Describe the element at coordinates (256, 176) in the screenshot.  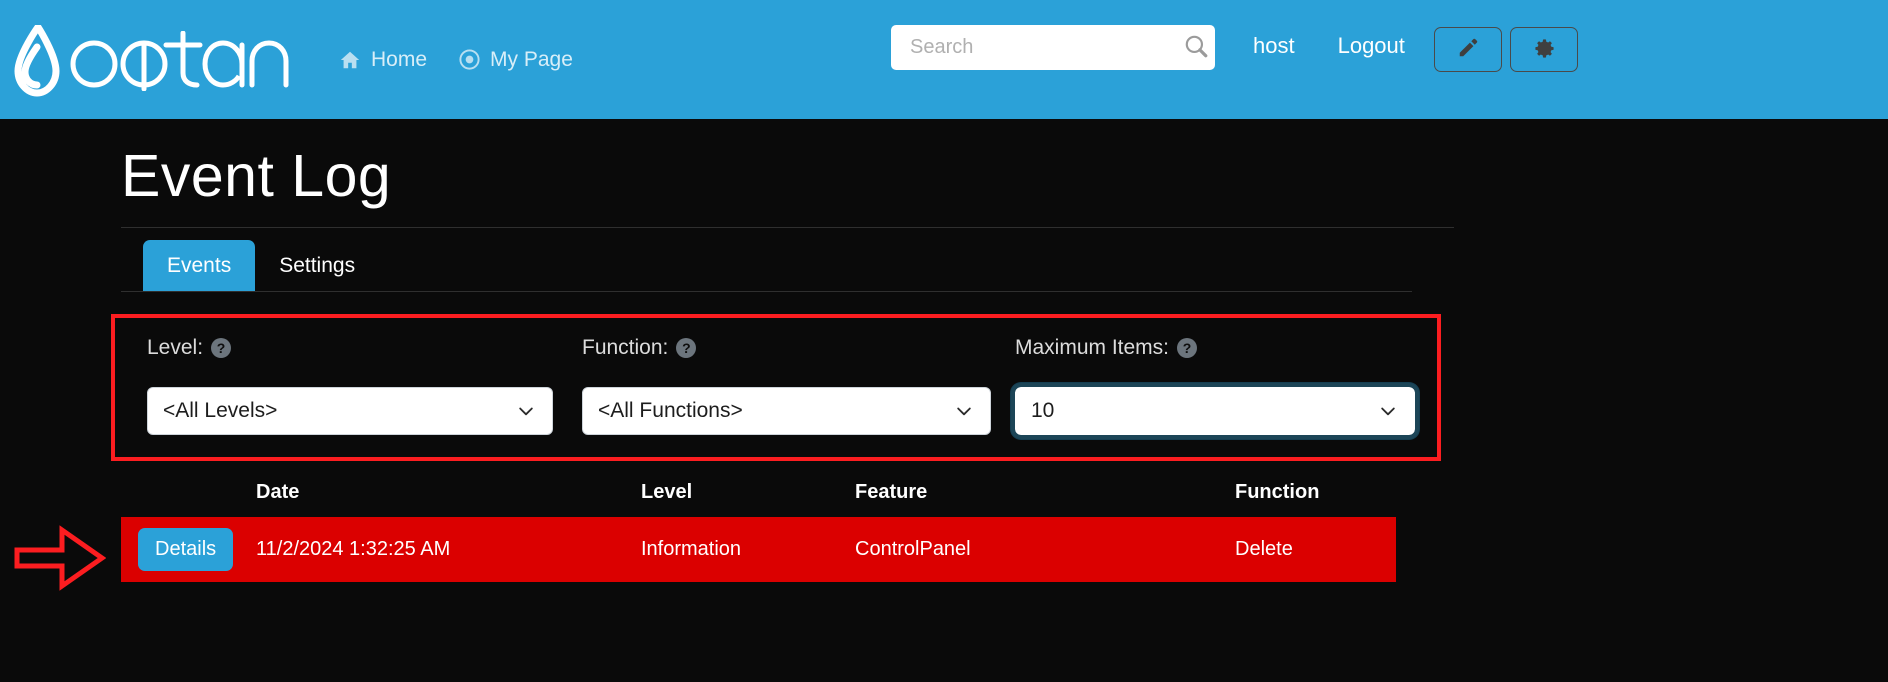
I see `page-title: Event Log` at that location.